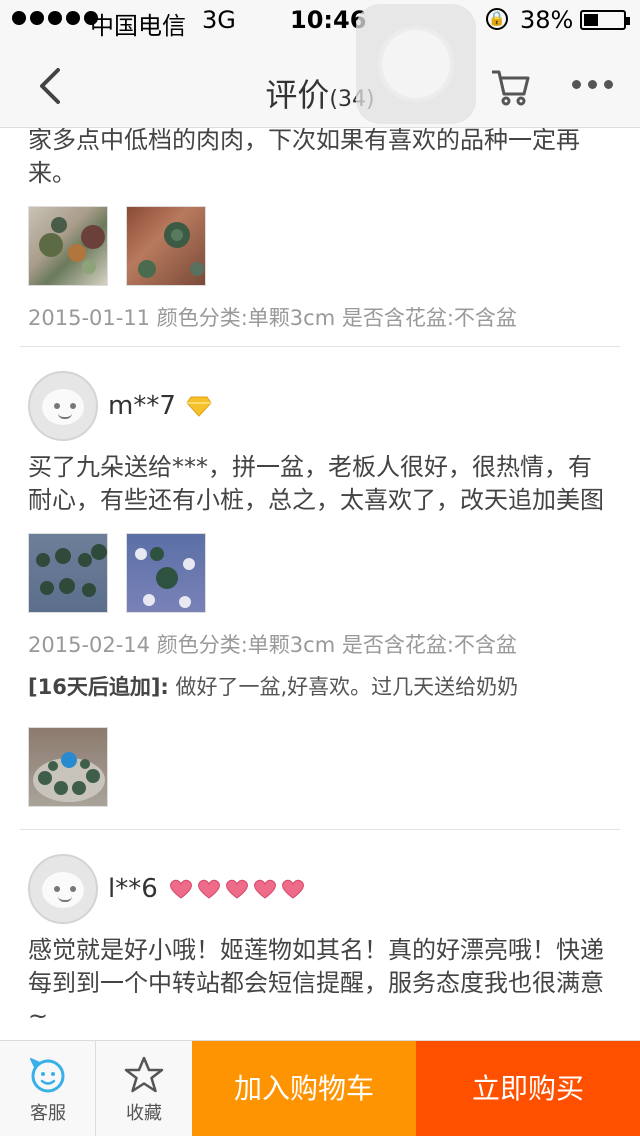 This screenshot has width=640, height=1136. Describe the element at coordinates (47, 1075) in the screenshot. I see `customer-service-icon` at that location.